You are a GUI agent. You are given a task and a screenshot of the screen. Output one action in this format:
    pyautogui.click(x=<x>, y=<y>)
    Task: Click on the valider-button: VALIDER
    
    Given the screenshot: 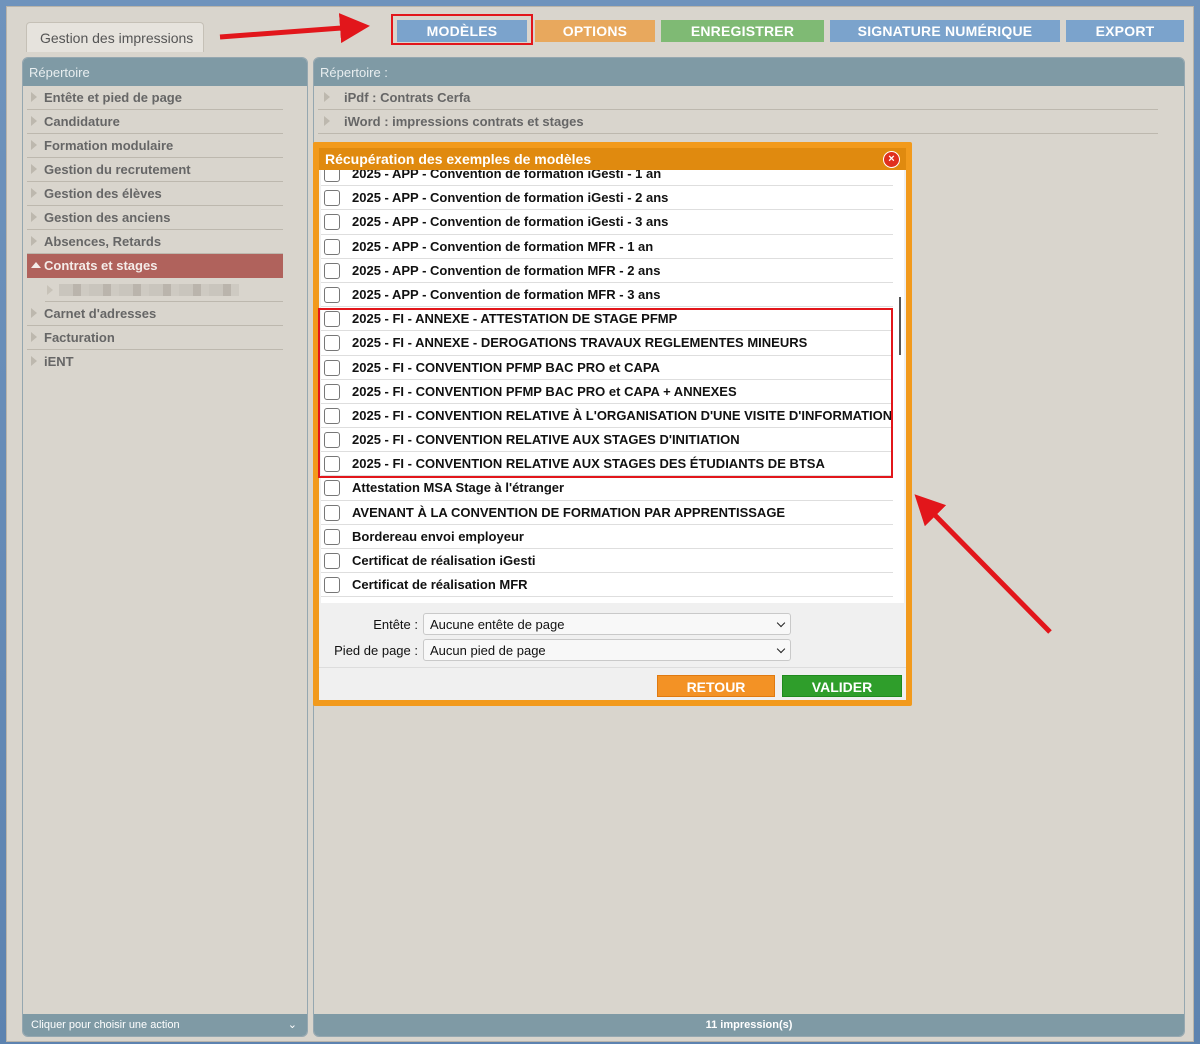 What is the action you would take?
    pyautogui.click(x=842, y=686)
    